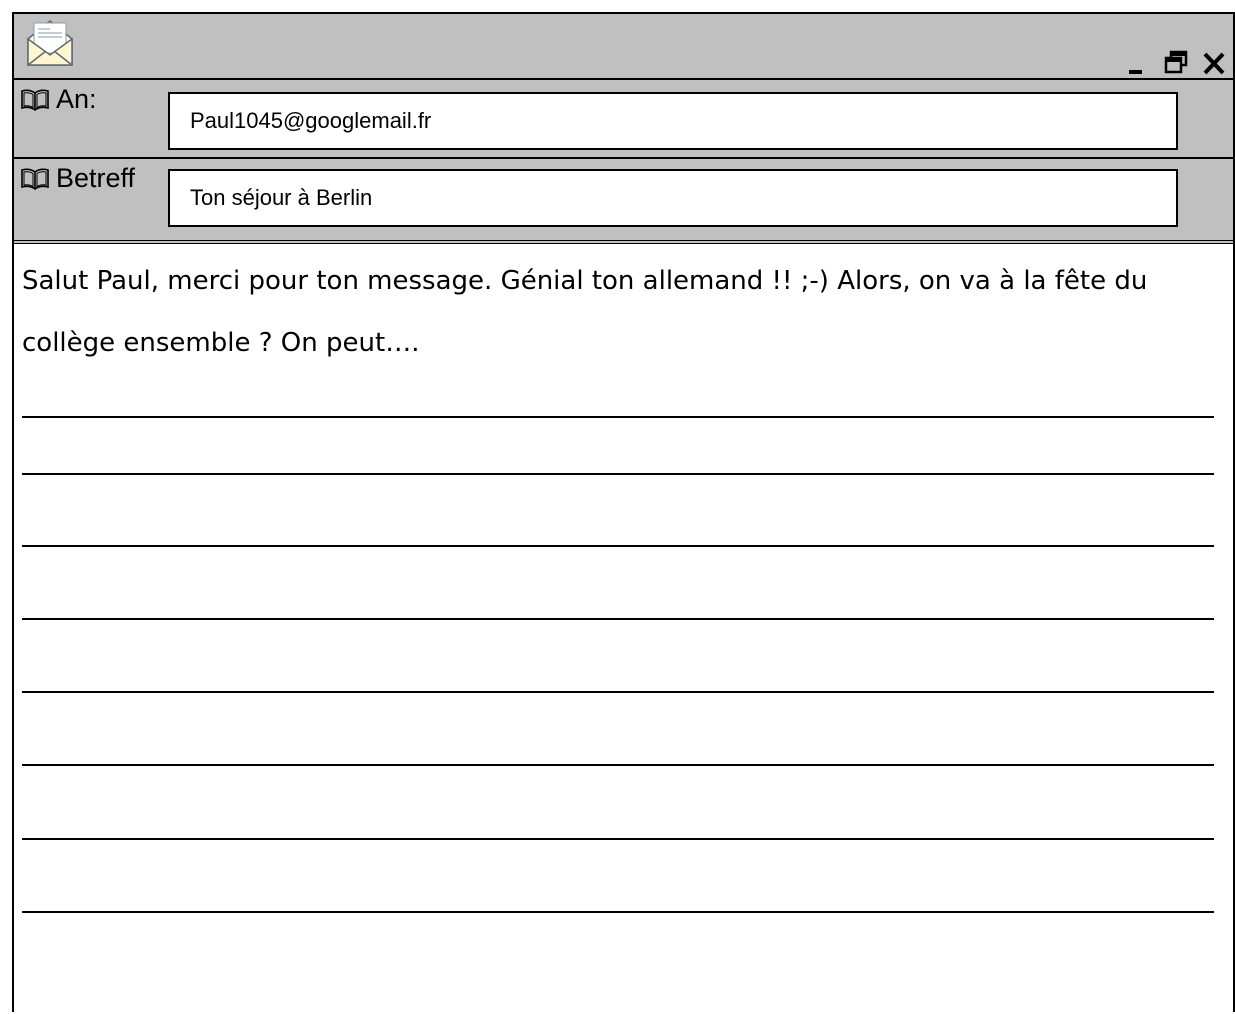 The image size is (1235, 1014). I want to click on restore-icon, so click(1176, 62).